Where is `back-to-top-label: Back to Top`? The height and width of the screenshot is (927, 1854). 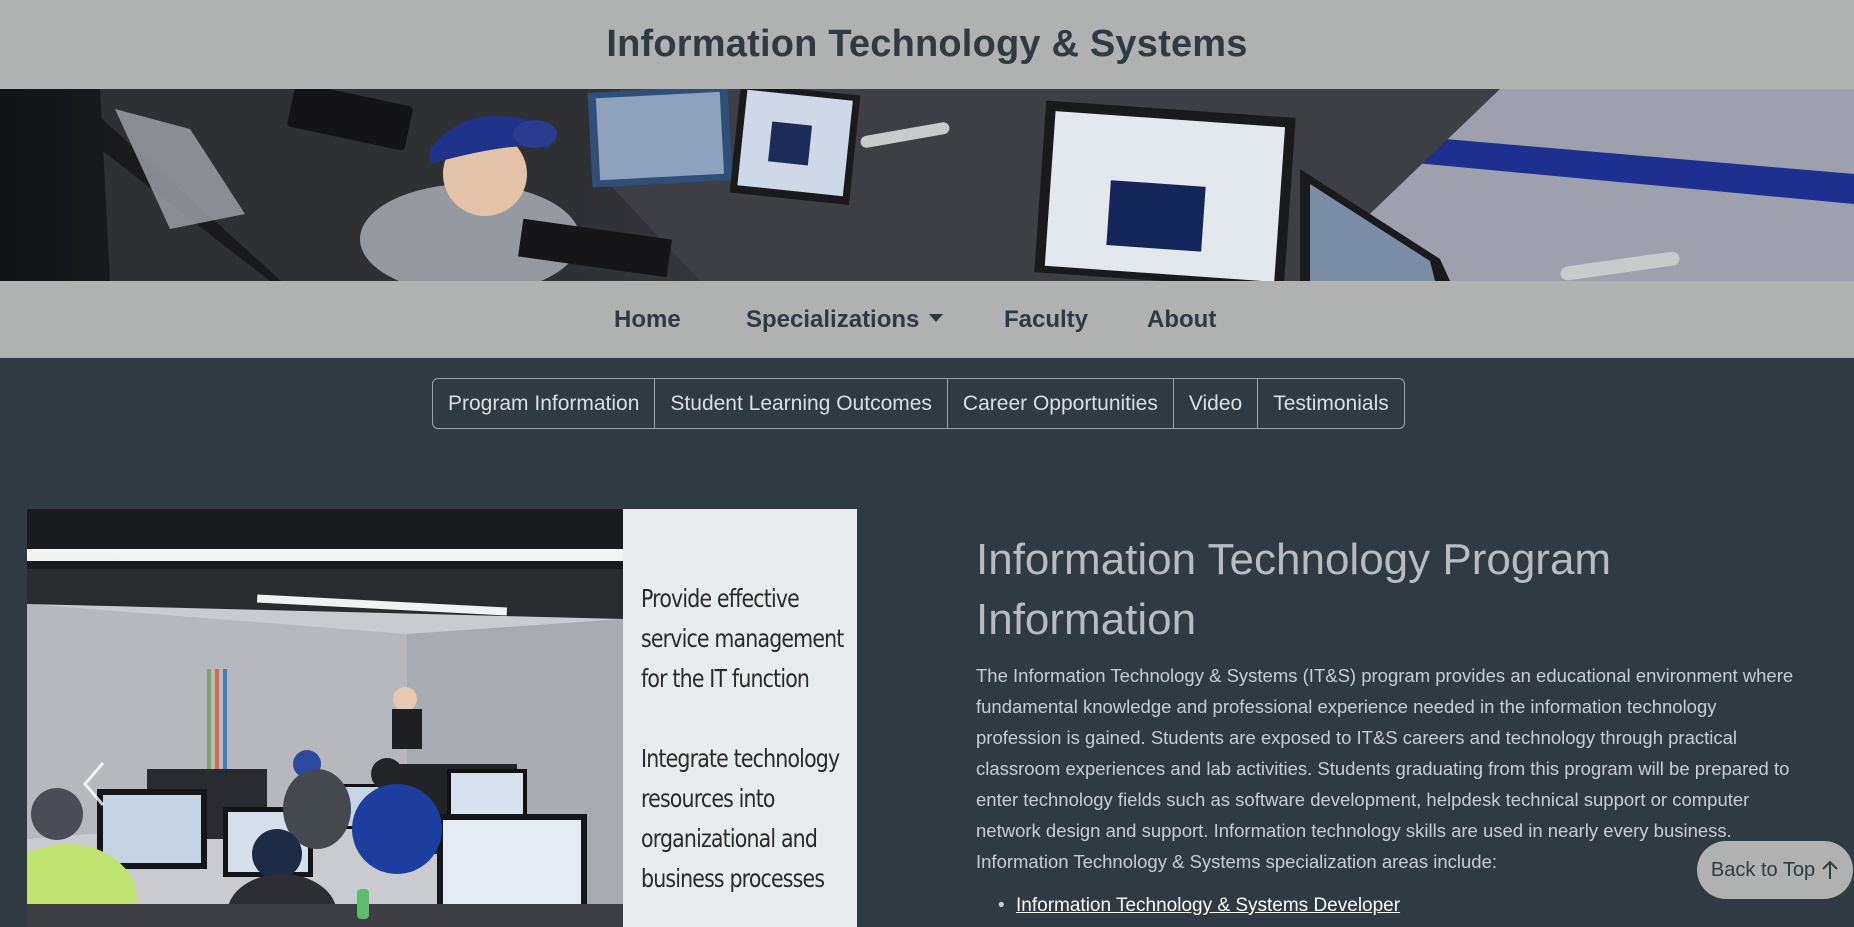 back-to-top-label: Back to Top is located at coordinates (1763, 869).